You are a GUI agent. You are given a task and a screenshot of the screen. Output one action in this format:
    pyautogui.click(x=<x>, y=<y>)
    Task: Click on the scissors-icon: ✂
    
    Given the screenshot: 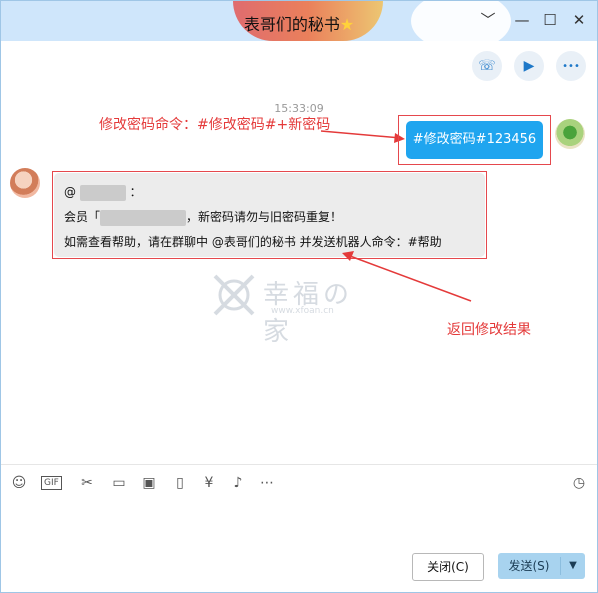 What is the action you would take?
    pyautogui.click(x=87, y=483)
    